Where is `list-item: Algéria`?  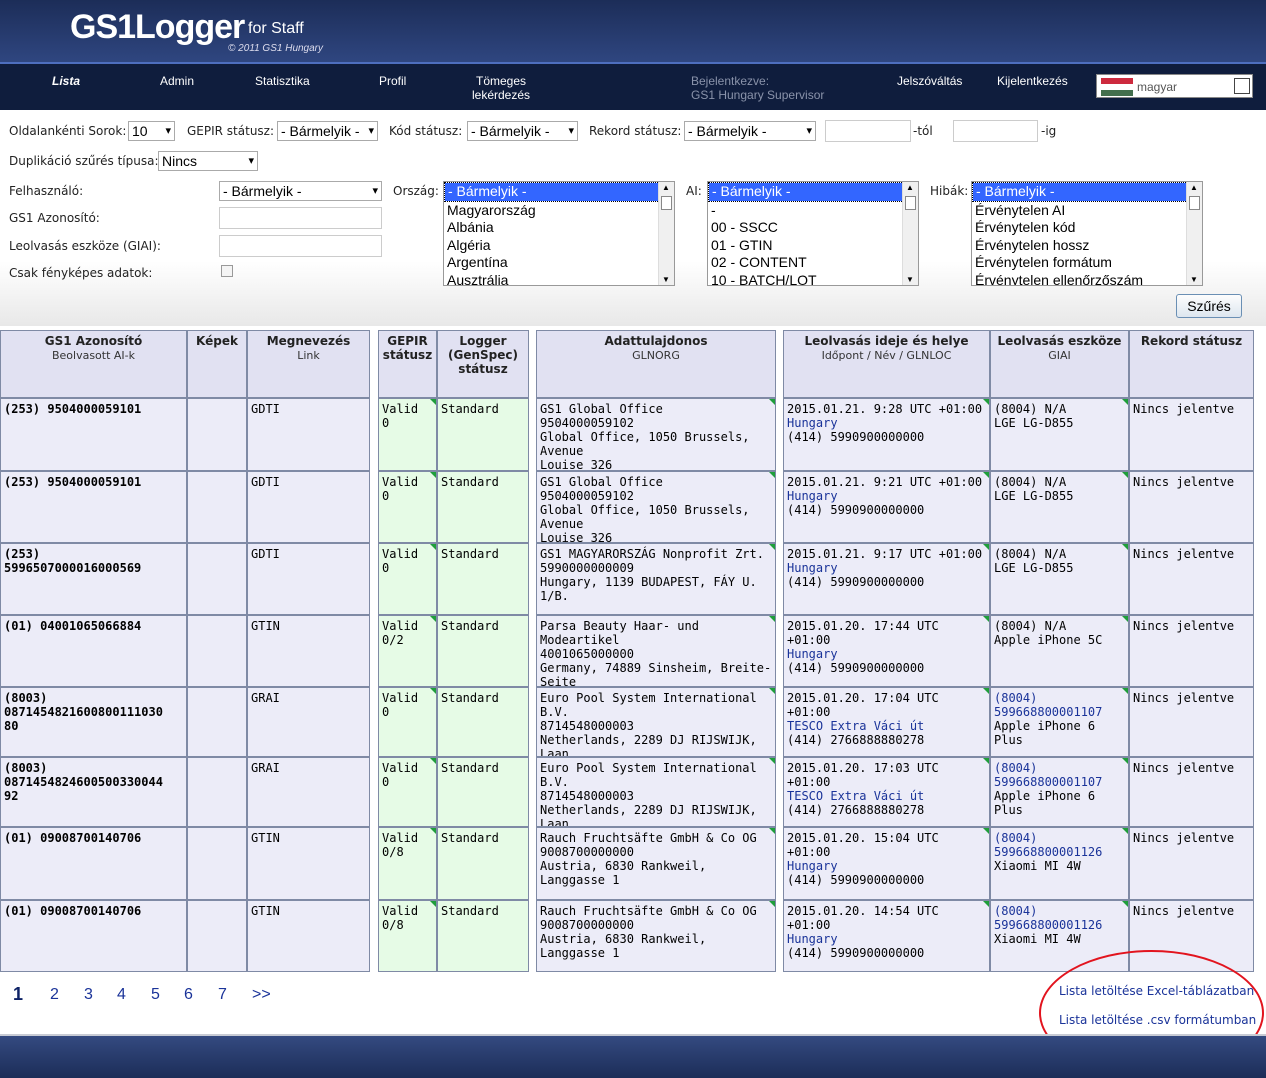
list-item: Algéria is located at coordinates (559, 246).